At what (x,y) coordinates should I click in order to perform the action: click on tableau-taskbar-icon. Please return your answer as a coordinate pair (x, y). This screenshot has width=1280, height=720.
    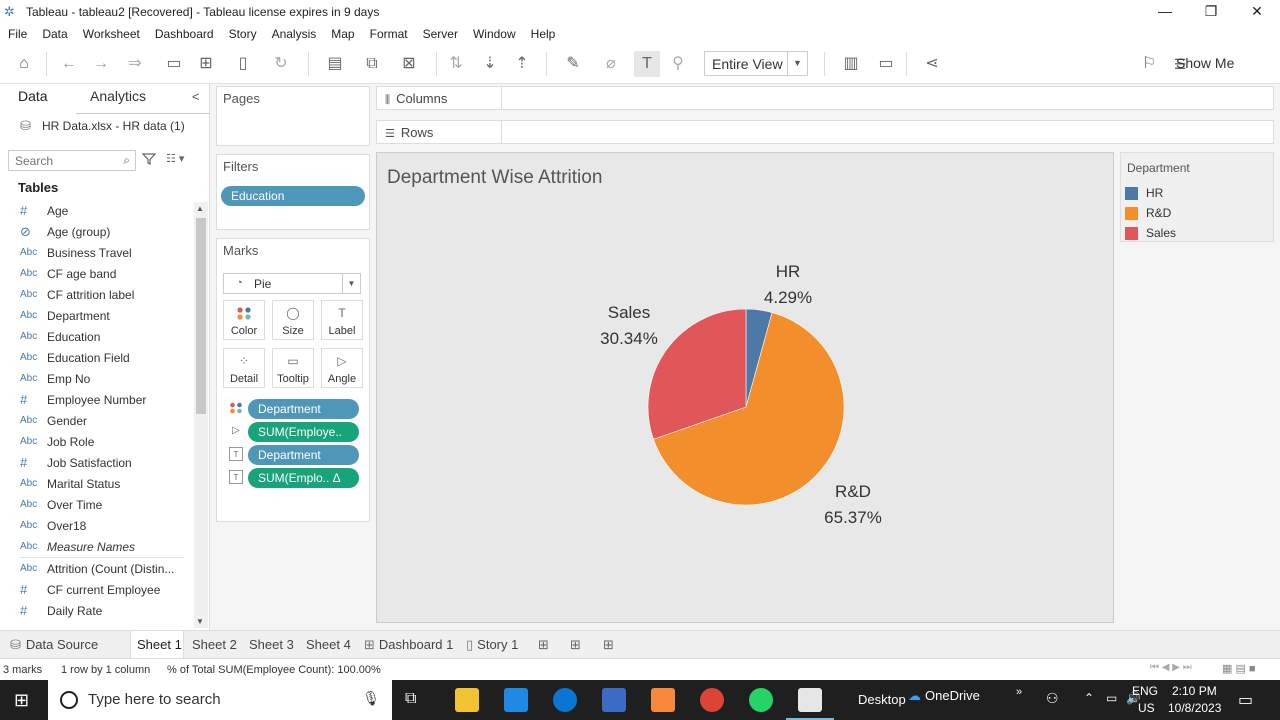
    Looking at the image, I should click on (810, 700).